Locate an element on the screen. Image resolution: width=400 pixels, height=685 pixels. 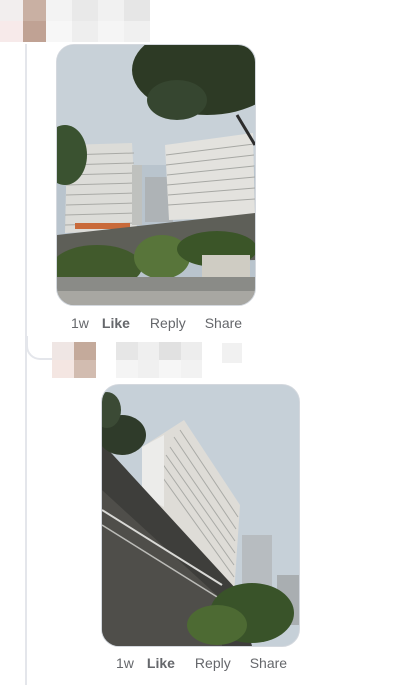
reply-author-name-pixelated is located at coordinates (159, 360).